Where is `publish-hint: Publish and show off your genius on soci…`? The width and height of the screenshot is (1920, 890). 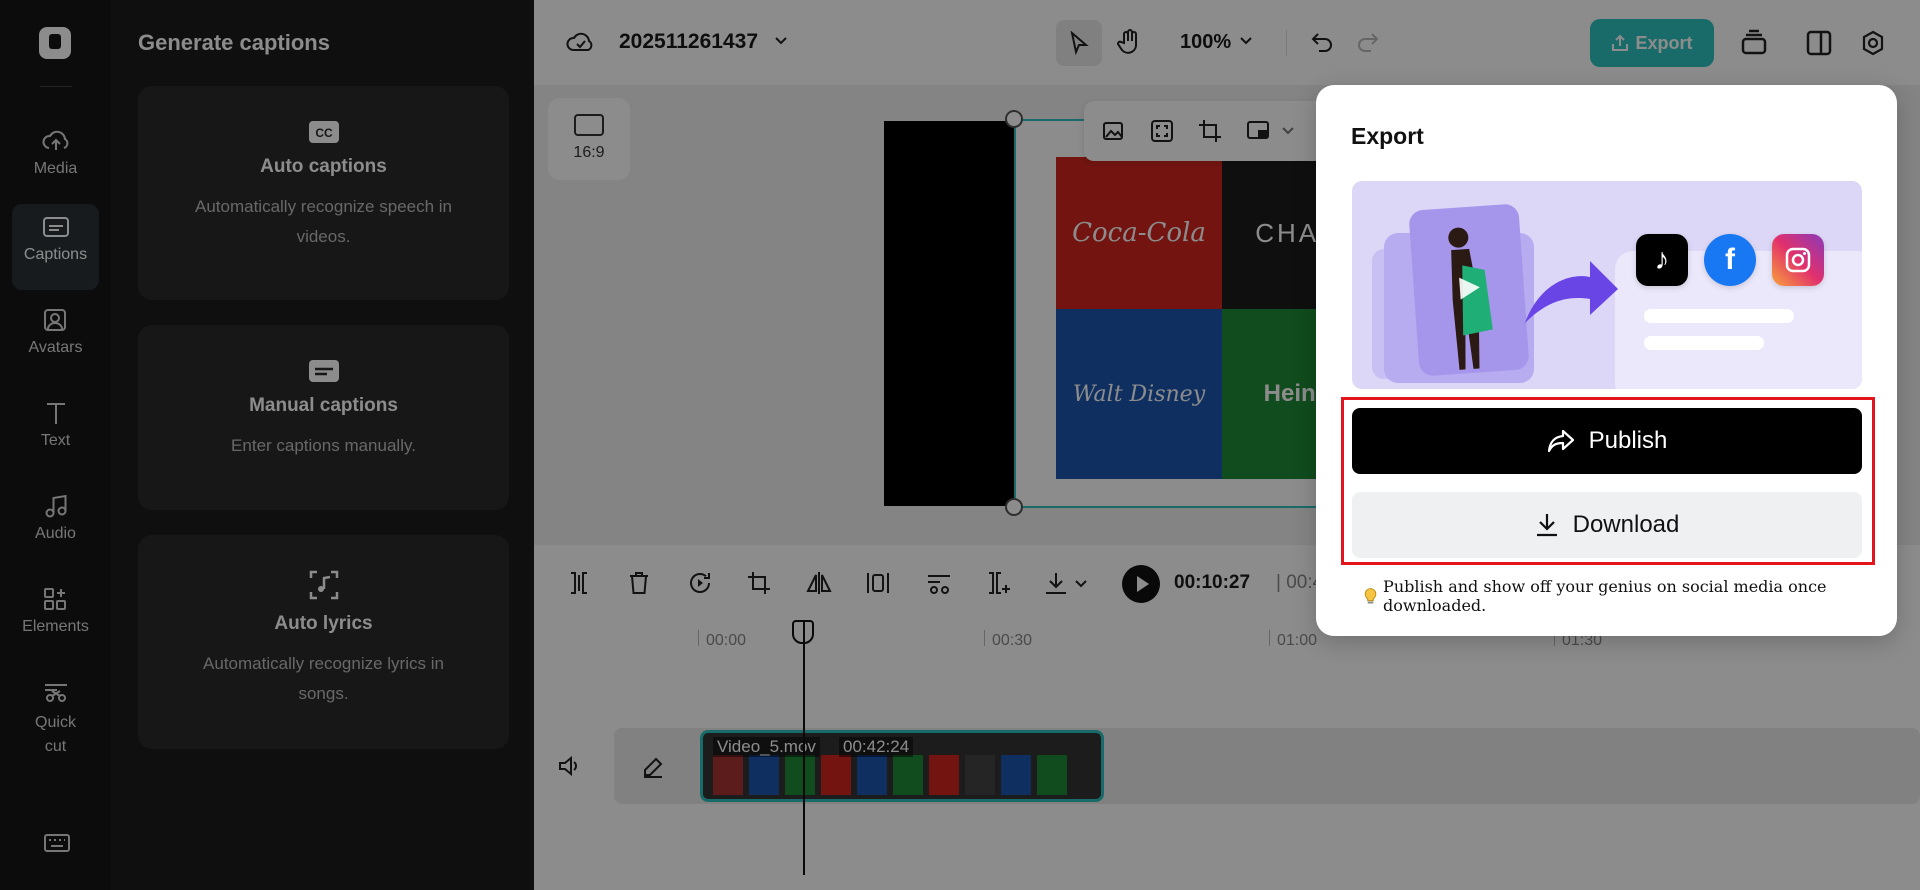 publish-hint: Publish and show off your genius on soci… is located at coordinates (1630, 596).